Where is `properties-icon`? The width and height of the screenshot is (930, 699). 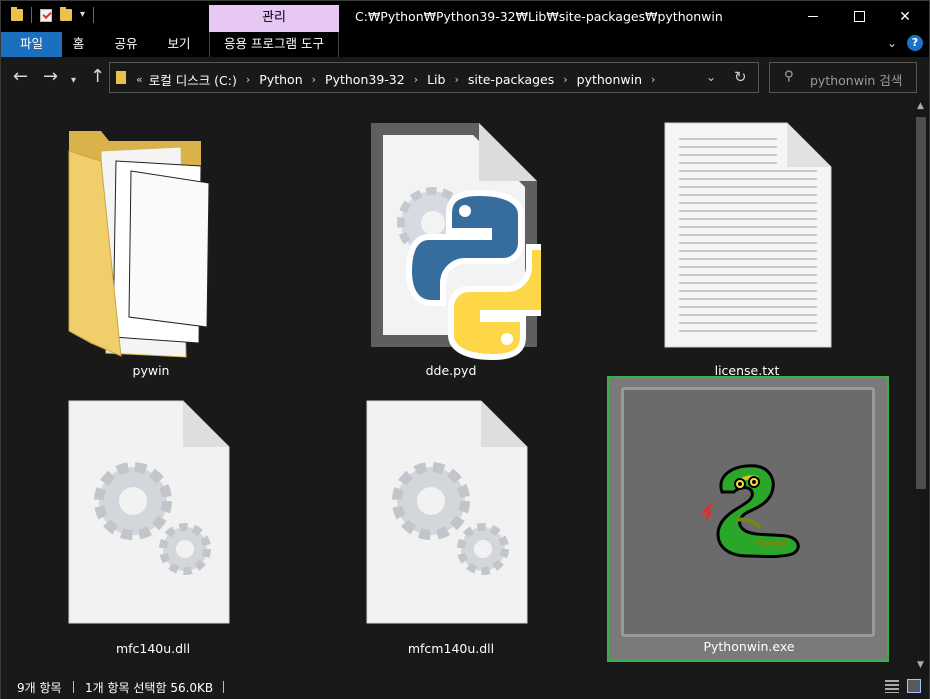 properties-icon is located at coordinates (46, 15).